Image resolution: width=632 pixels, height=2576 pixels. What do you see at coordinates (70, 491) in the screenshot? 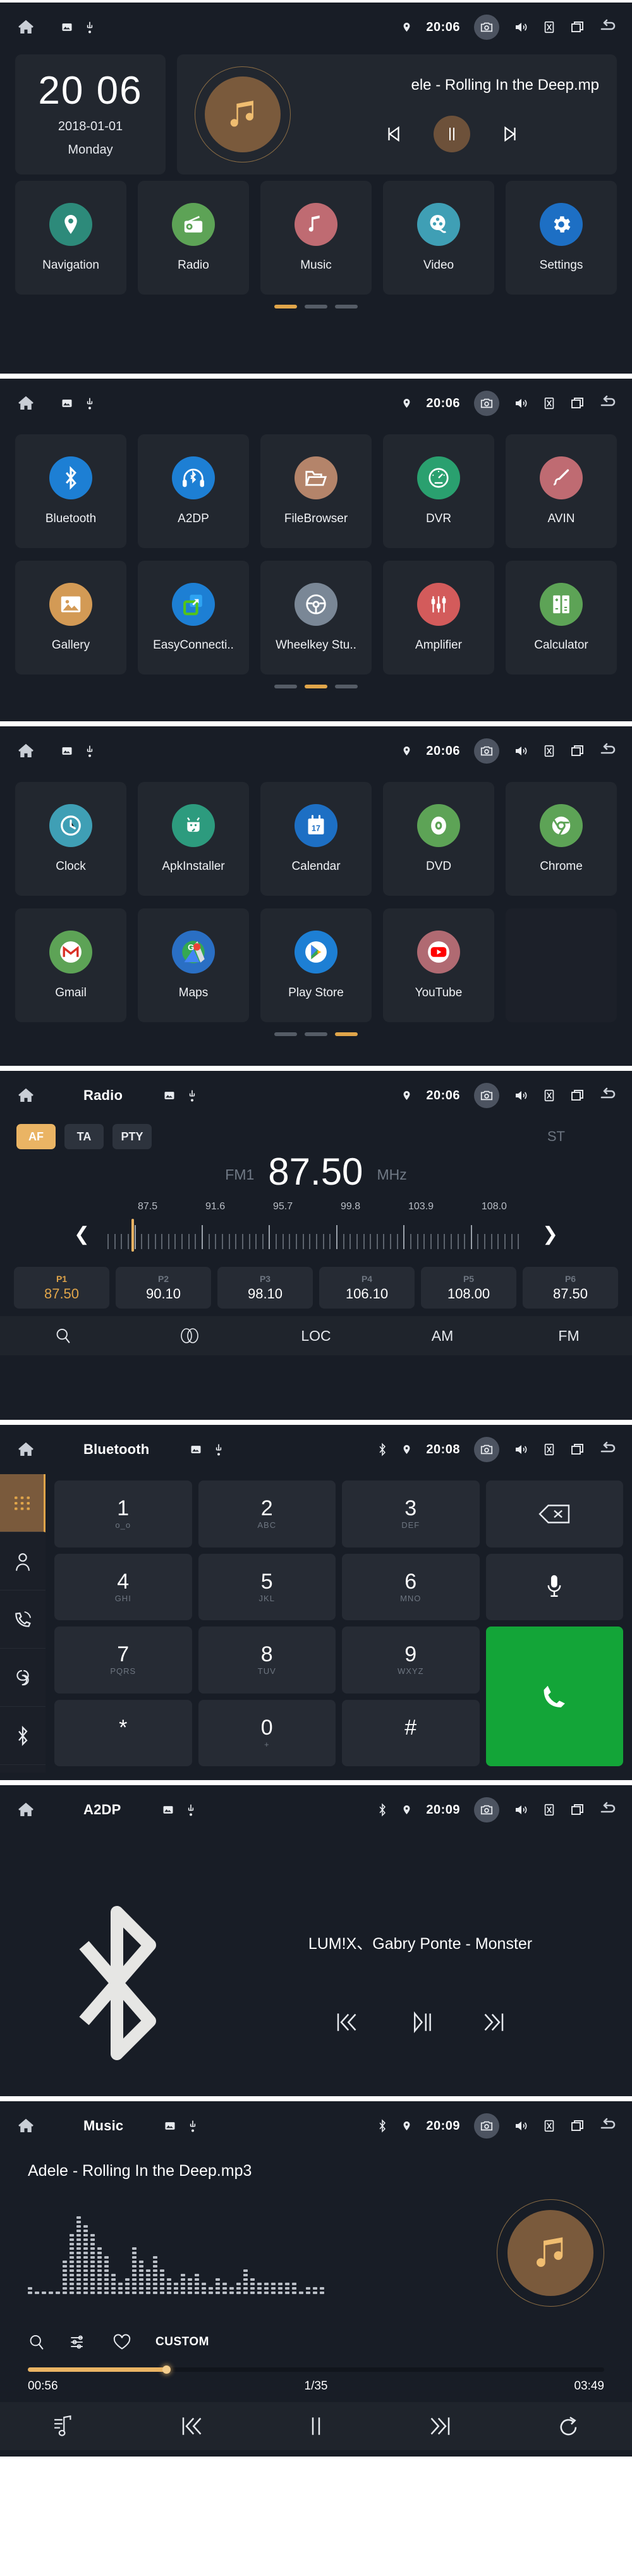
I see `app-bluetooth: Bluetooth` at bounding box center [70, 491].